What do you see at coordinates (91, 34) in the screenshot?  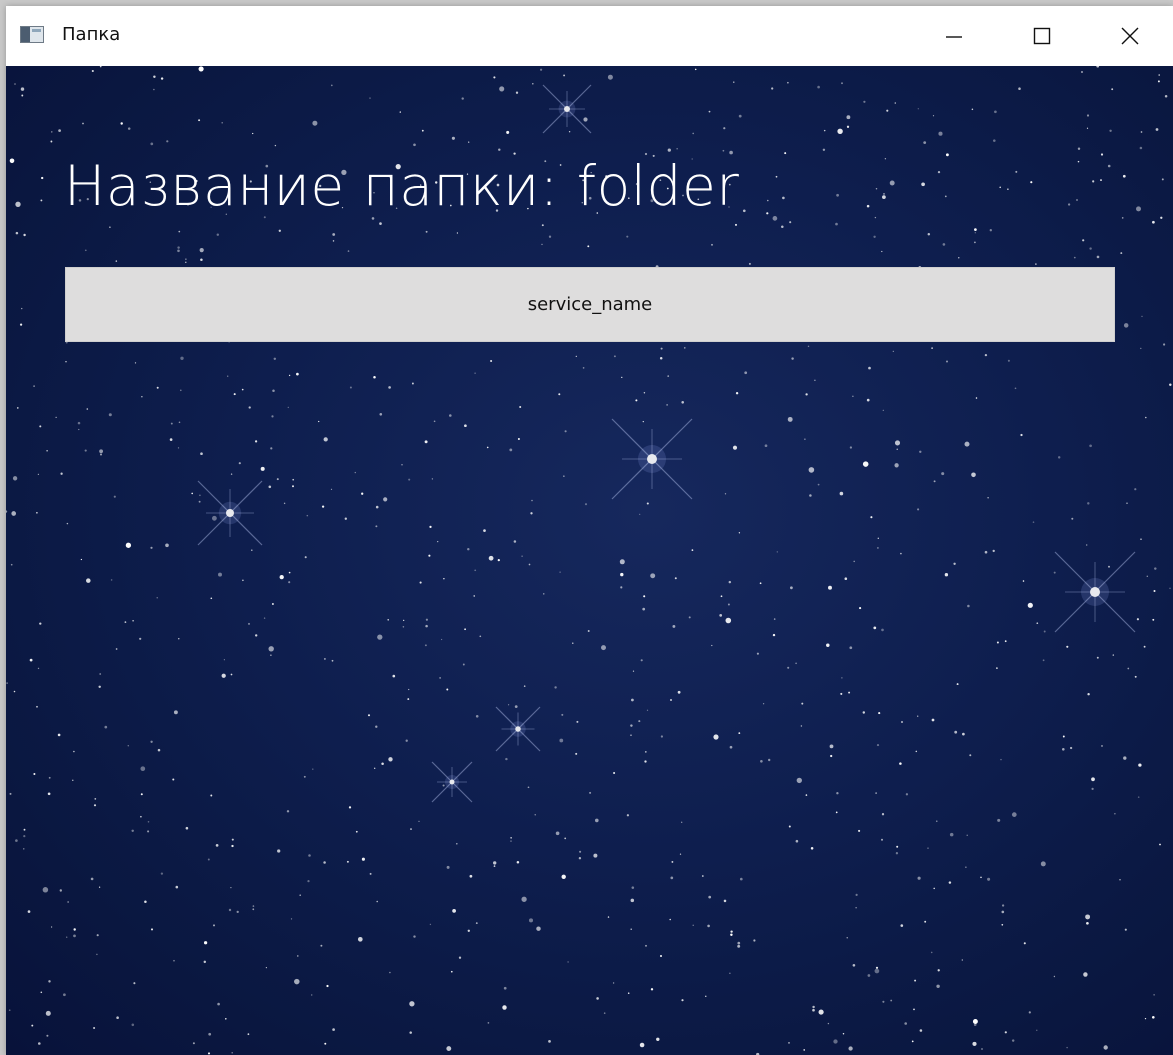 I see `window-title: Папка` at bounding box center [91, 34].